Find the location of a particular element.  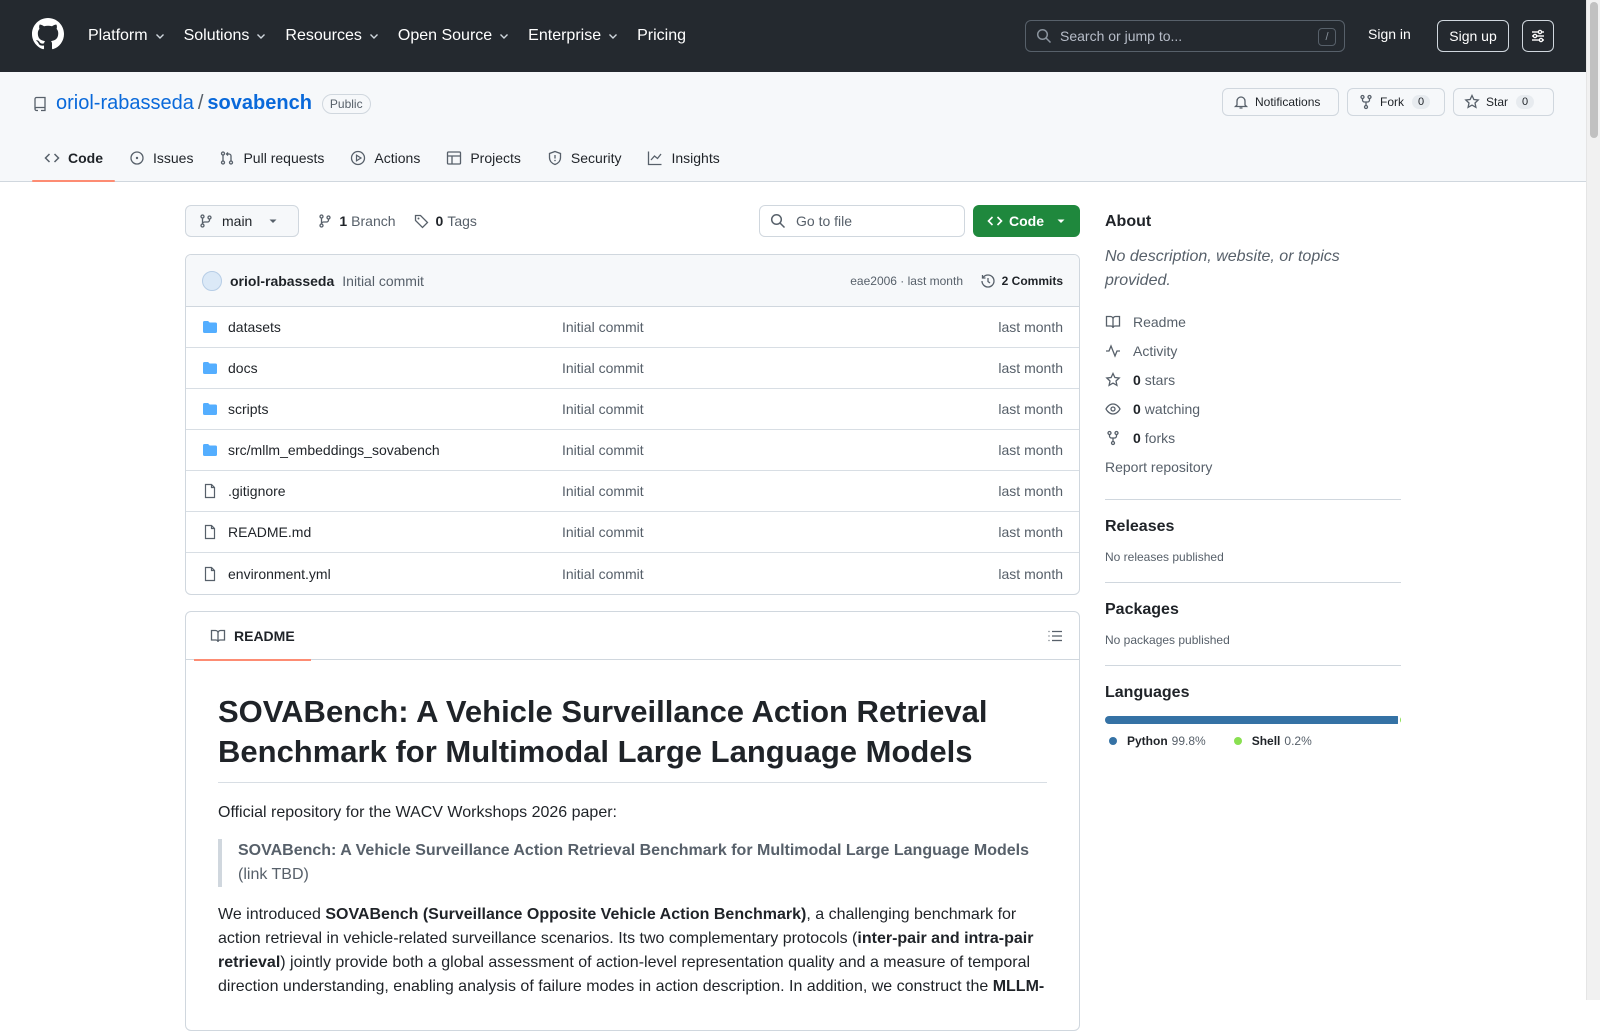

file-row: .gitignore Initial commit last month is located at coordinates (632, 491).